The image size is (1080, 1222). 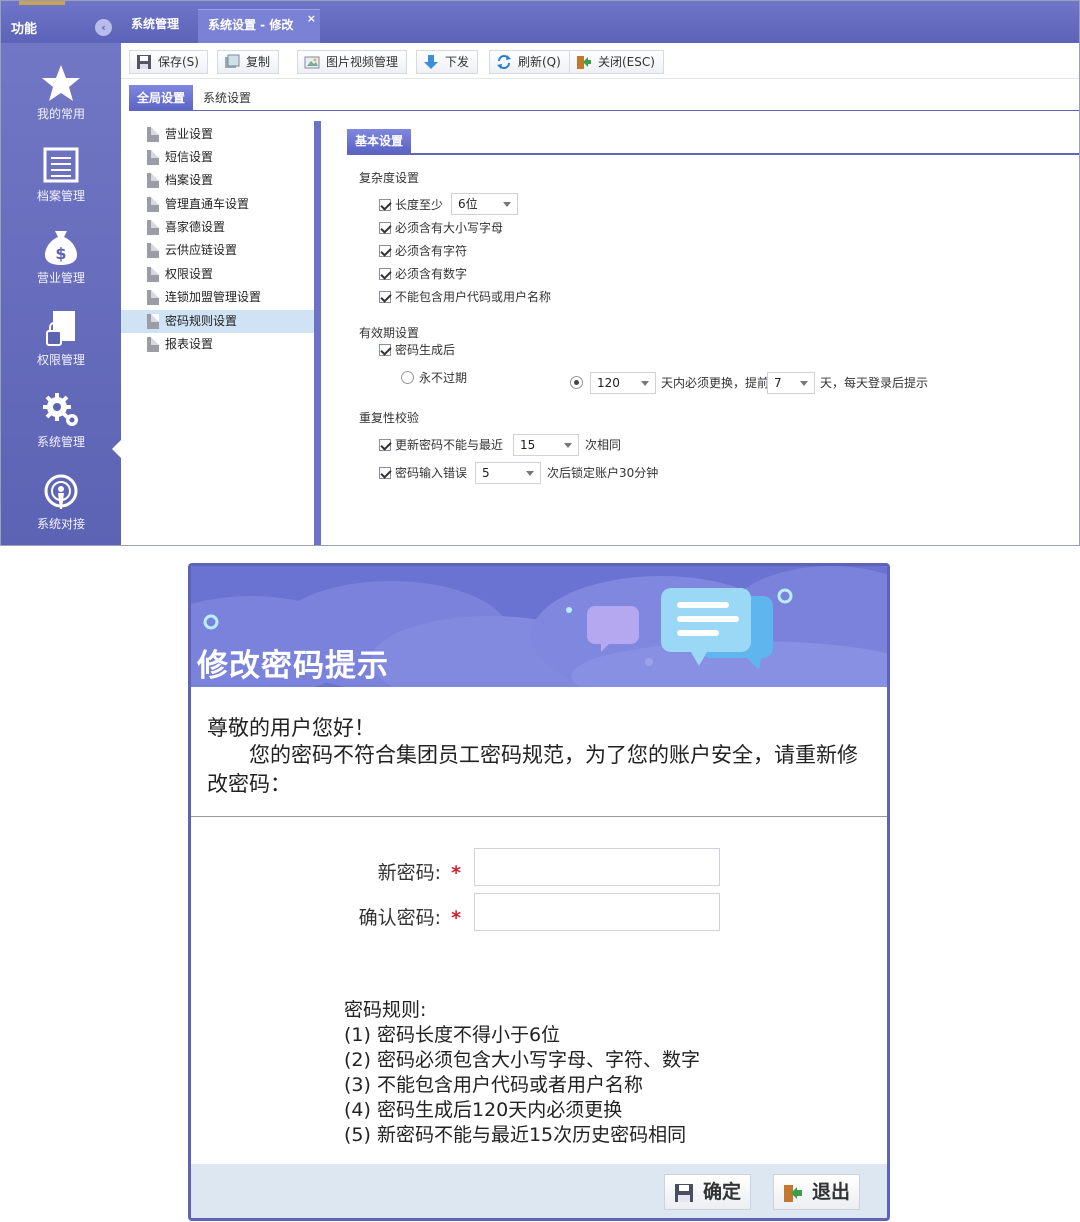 What do you see at coordinates (722, 1192) in the screenshot?
I see `confirm-label: 确定` at bounding box center [722, 1192].